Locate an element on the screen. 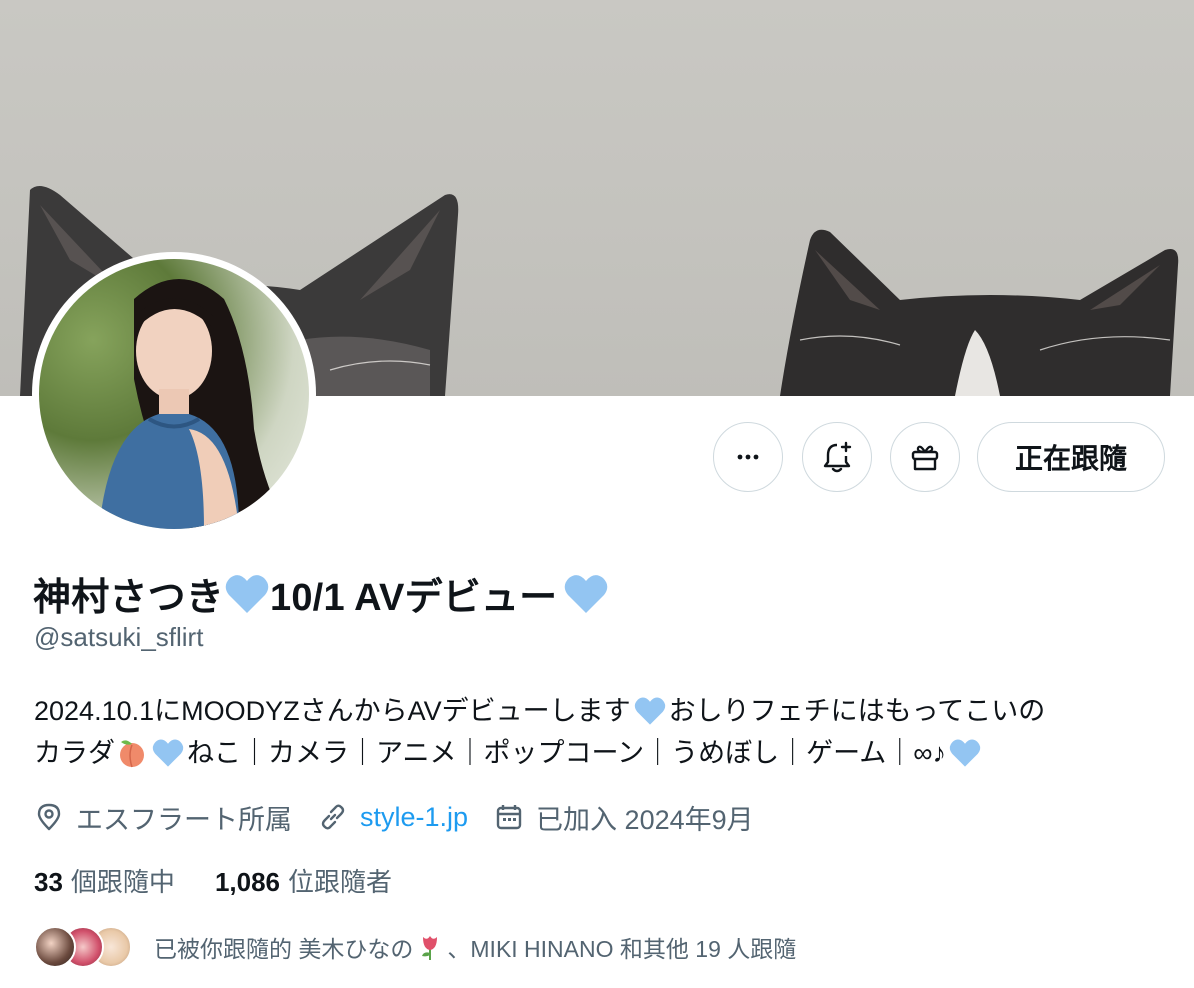  followed-by-row: 已被你跟隨的 美木ひなの 、MIKI HINANO 和其他 19 人跟隨 is located at coordinates (415, 947).